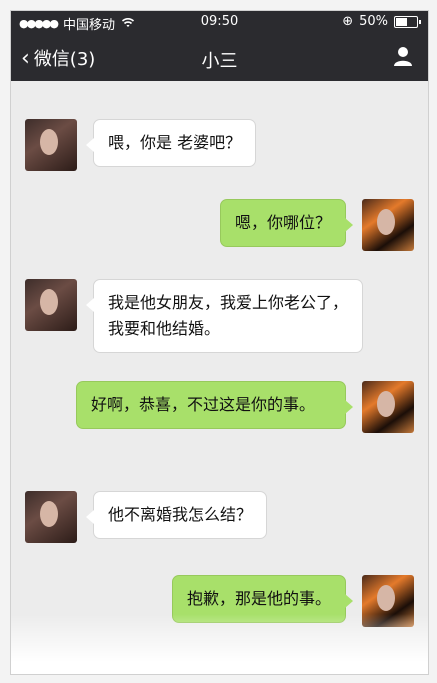 This screenshot has height=683, width=437. I want to click on status-bar: ●●●●● 中国移动 09:50 ⊕ 50%, so click(219, 22).